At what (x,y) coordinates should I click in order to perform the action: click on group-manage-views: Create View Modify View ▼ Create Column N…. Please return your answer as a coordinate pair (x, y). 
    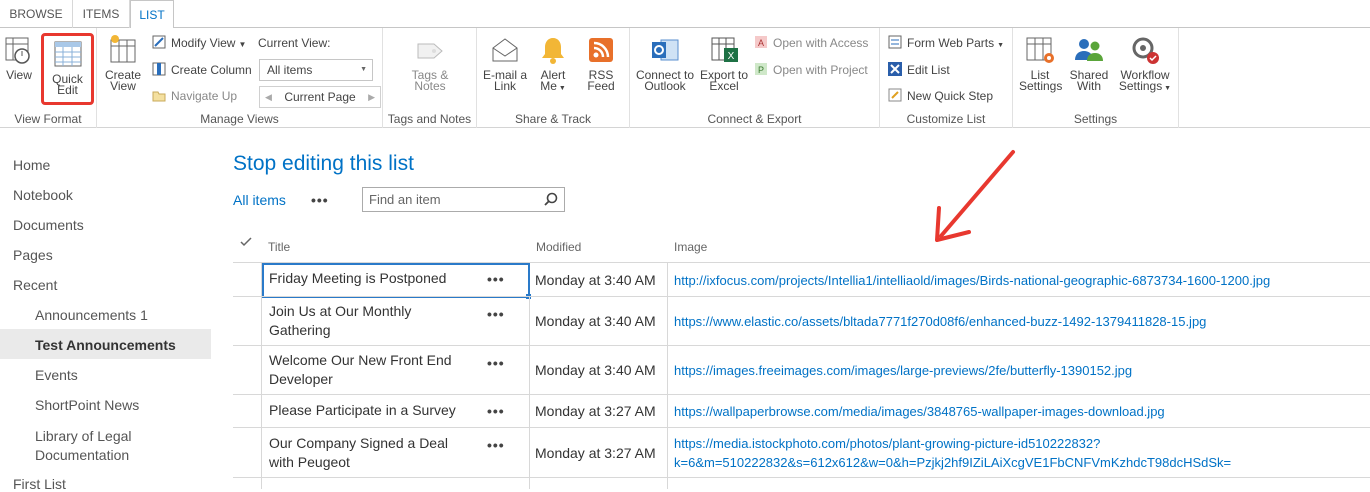
    Looking at the image, I should click on (240, 78).